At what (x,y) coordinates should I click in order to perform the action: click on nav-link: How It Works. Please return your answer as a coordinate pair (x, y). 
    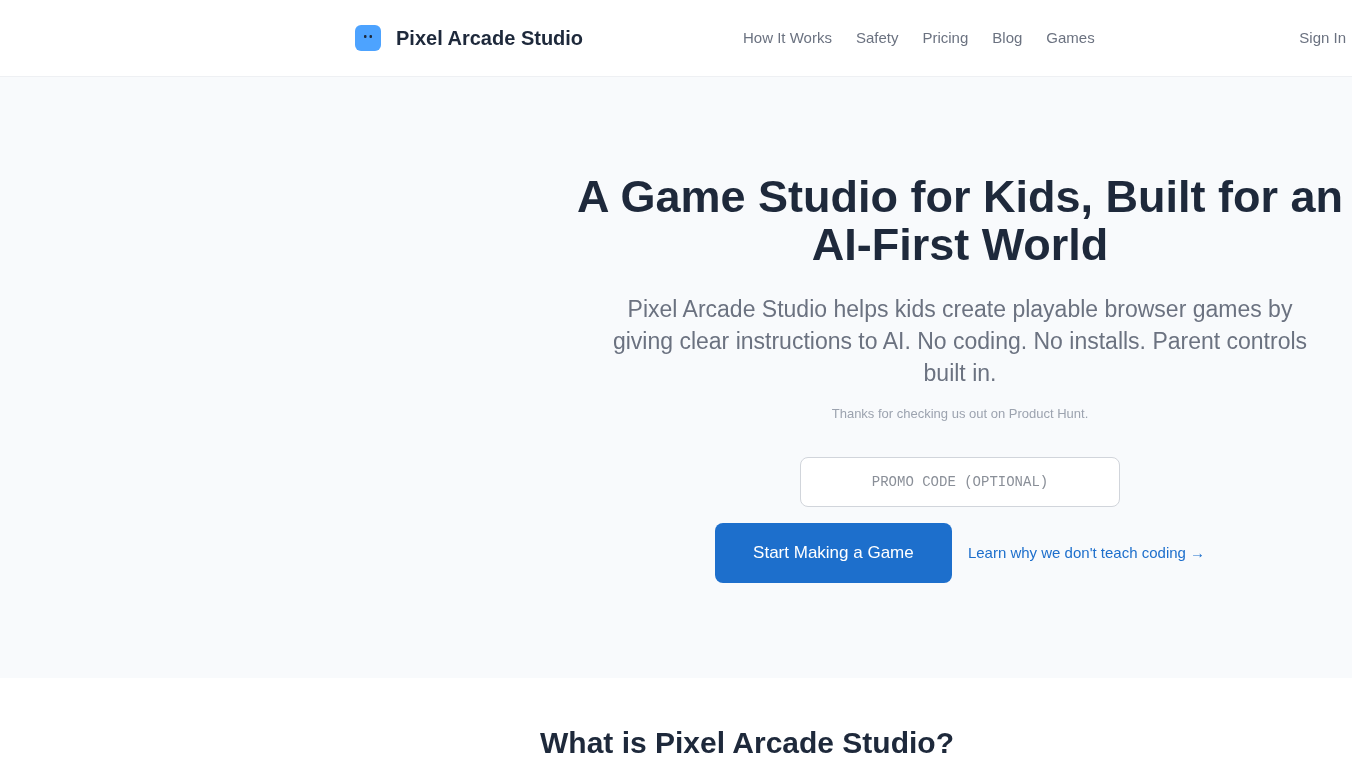
    Looking at the image, I should click on (787, 38).